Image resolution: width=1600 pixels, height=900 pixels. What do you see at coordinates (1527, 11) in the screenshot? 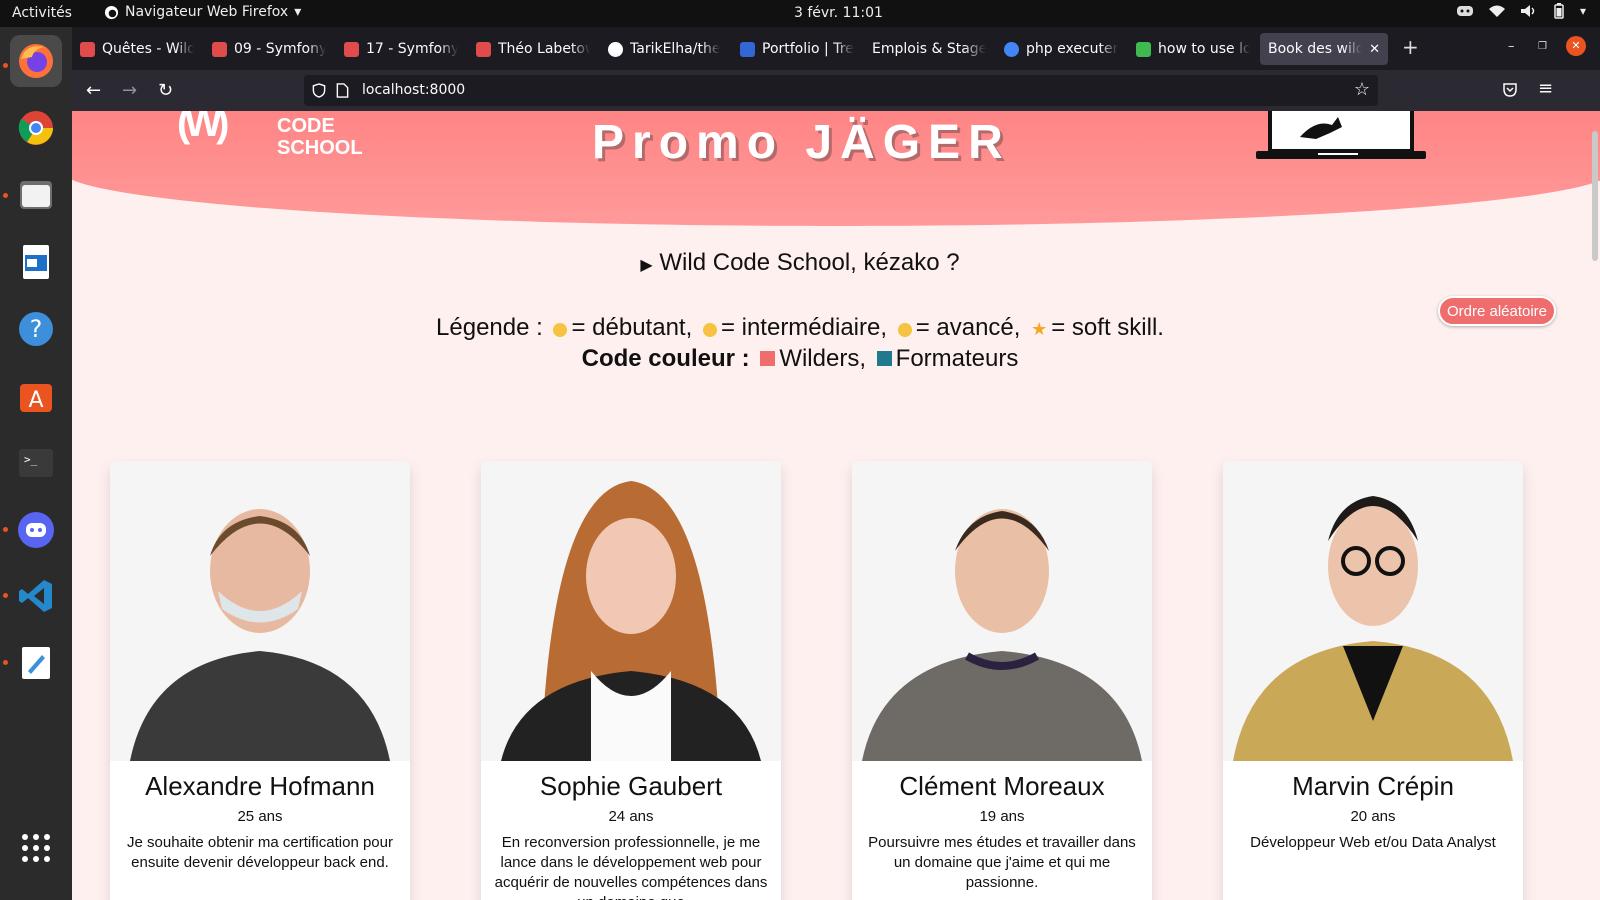
I see `volume-icon` at bounding box center [1527, 11].